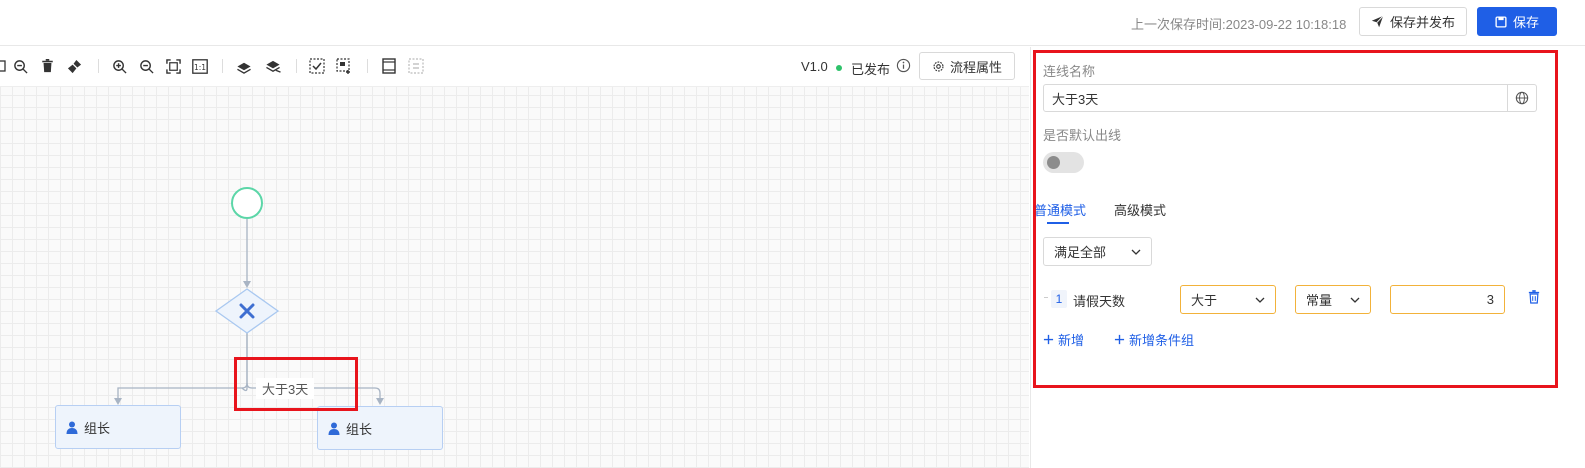 The width and height of the screenshot is (1585, 468). Describe the element at coordinates (244, 66) in the screenshot. I see `undo-icon` at that location.